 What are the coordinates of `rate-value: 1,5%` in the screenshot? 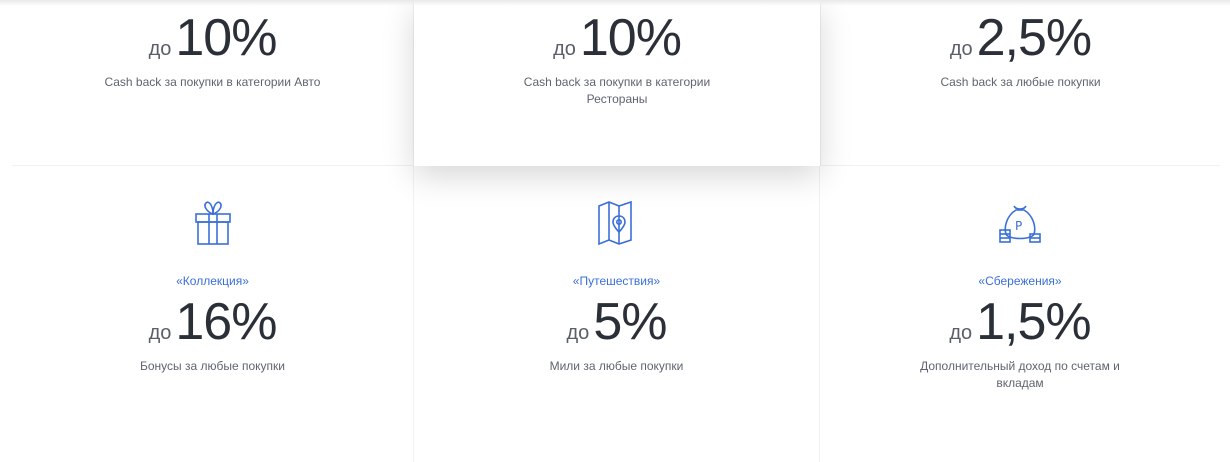 It's located at (1034, 322).